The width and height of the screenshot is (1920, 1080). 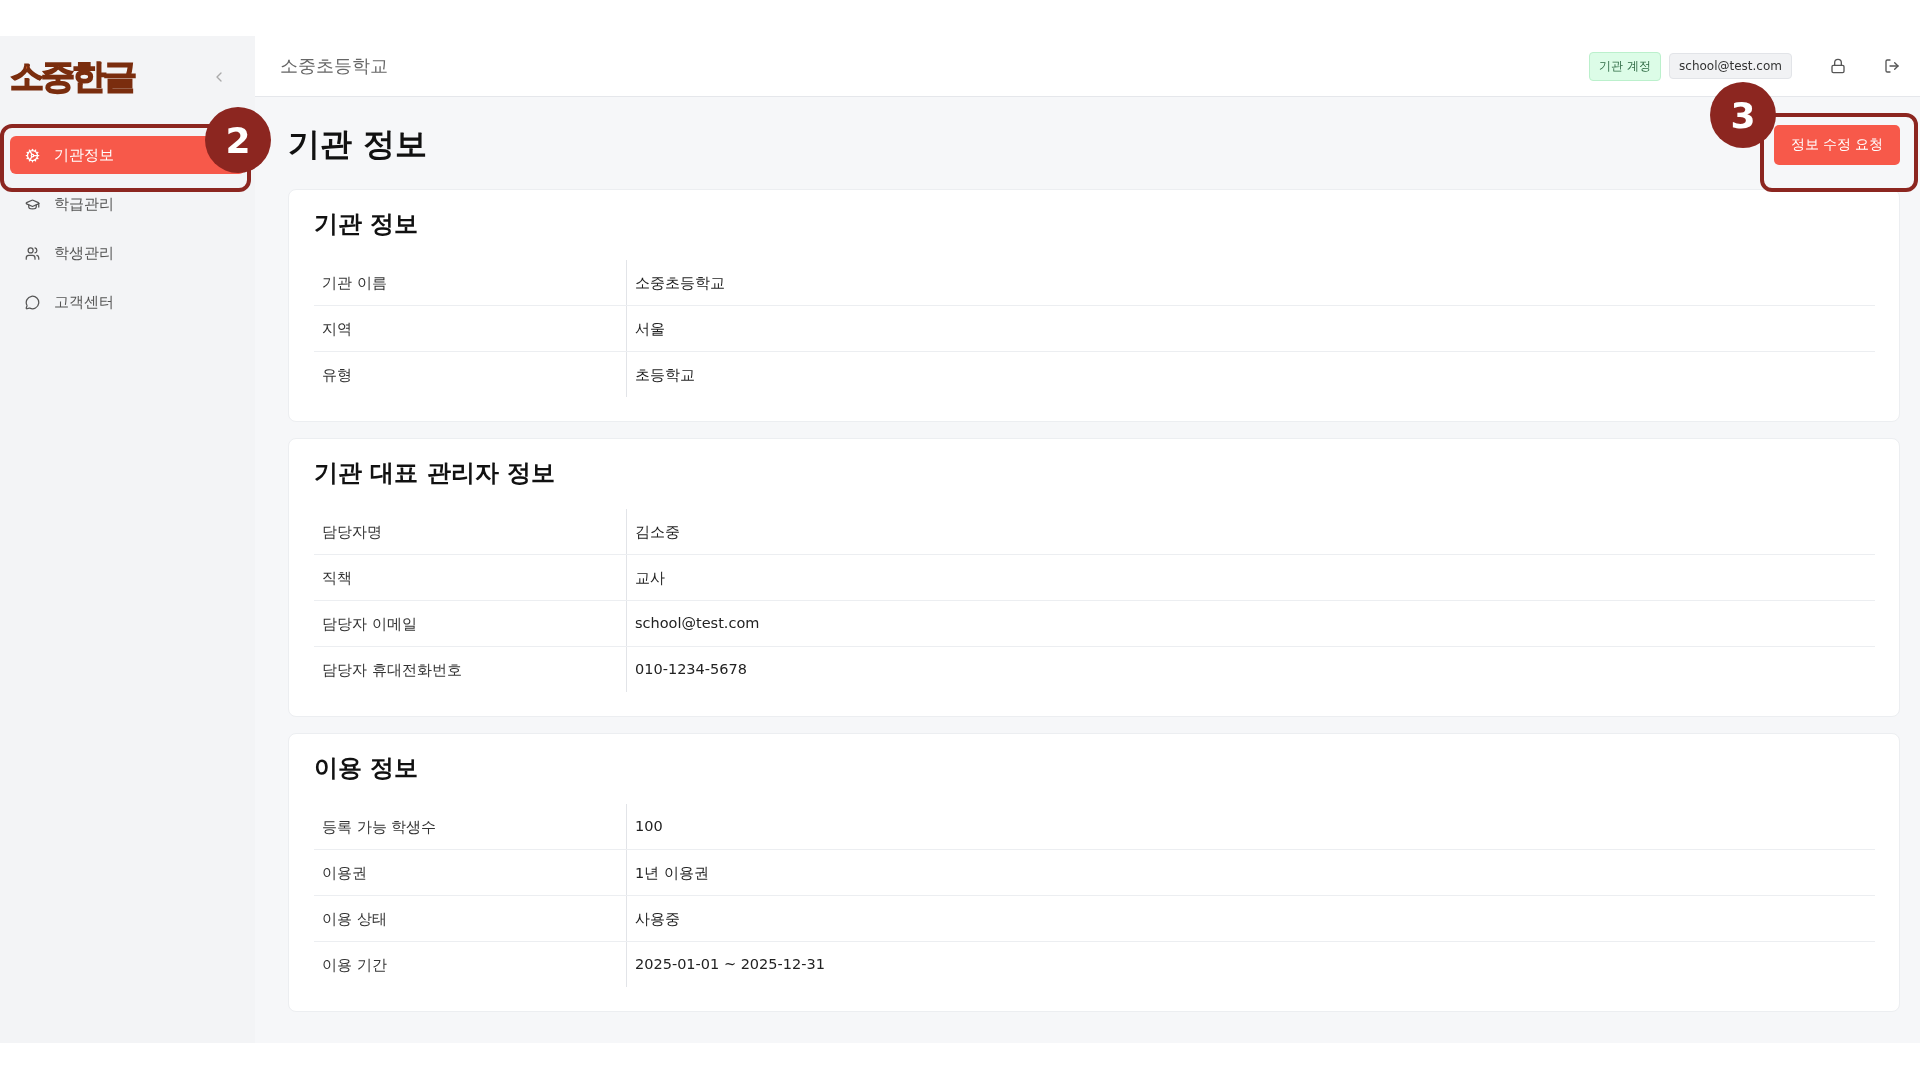 What do you see at coordinates (84, 302) in the screenshot?
I see `sidebar-item-label: 고객센터` at bounding box center [84, 302].